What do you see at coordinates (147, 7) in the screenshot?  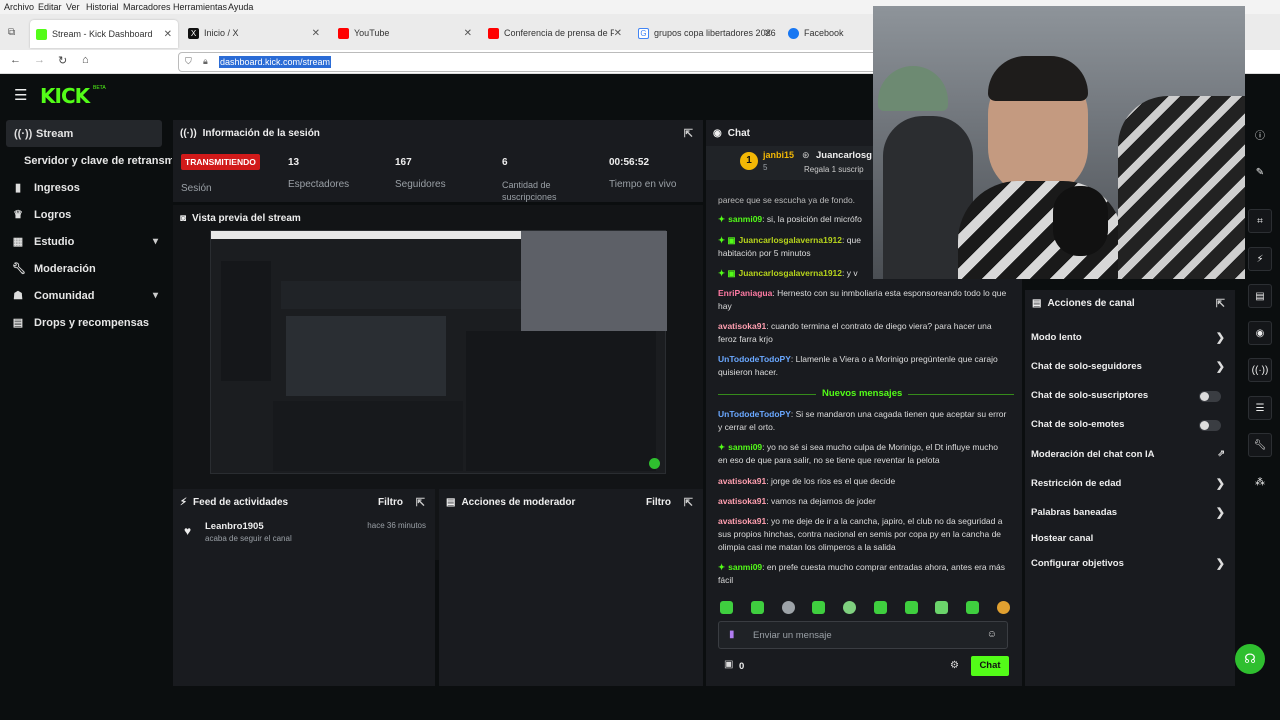 I see `menu-marcadores: Marcadores` at bounding box center [147, 7].